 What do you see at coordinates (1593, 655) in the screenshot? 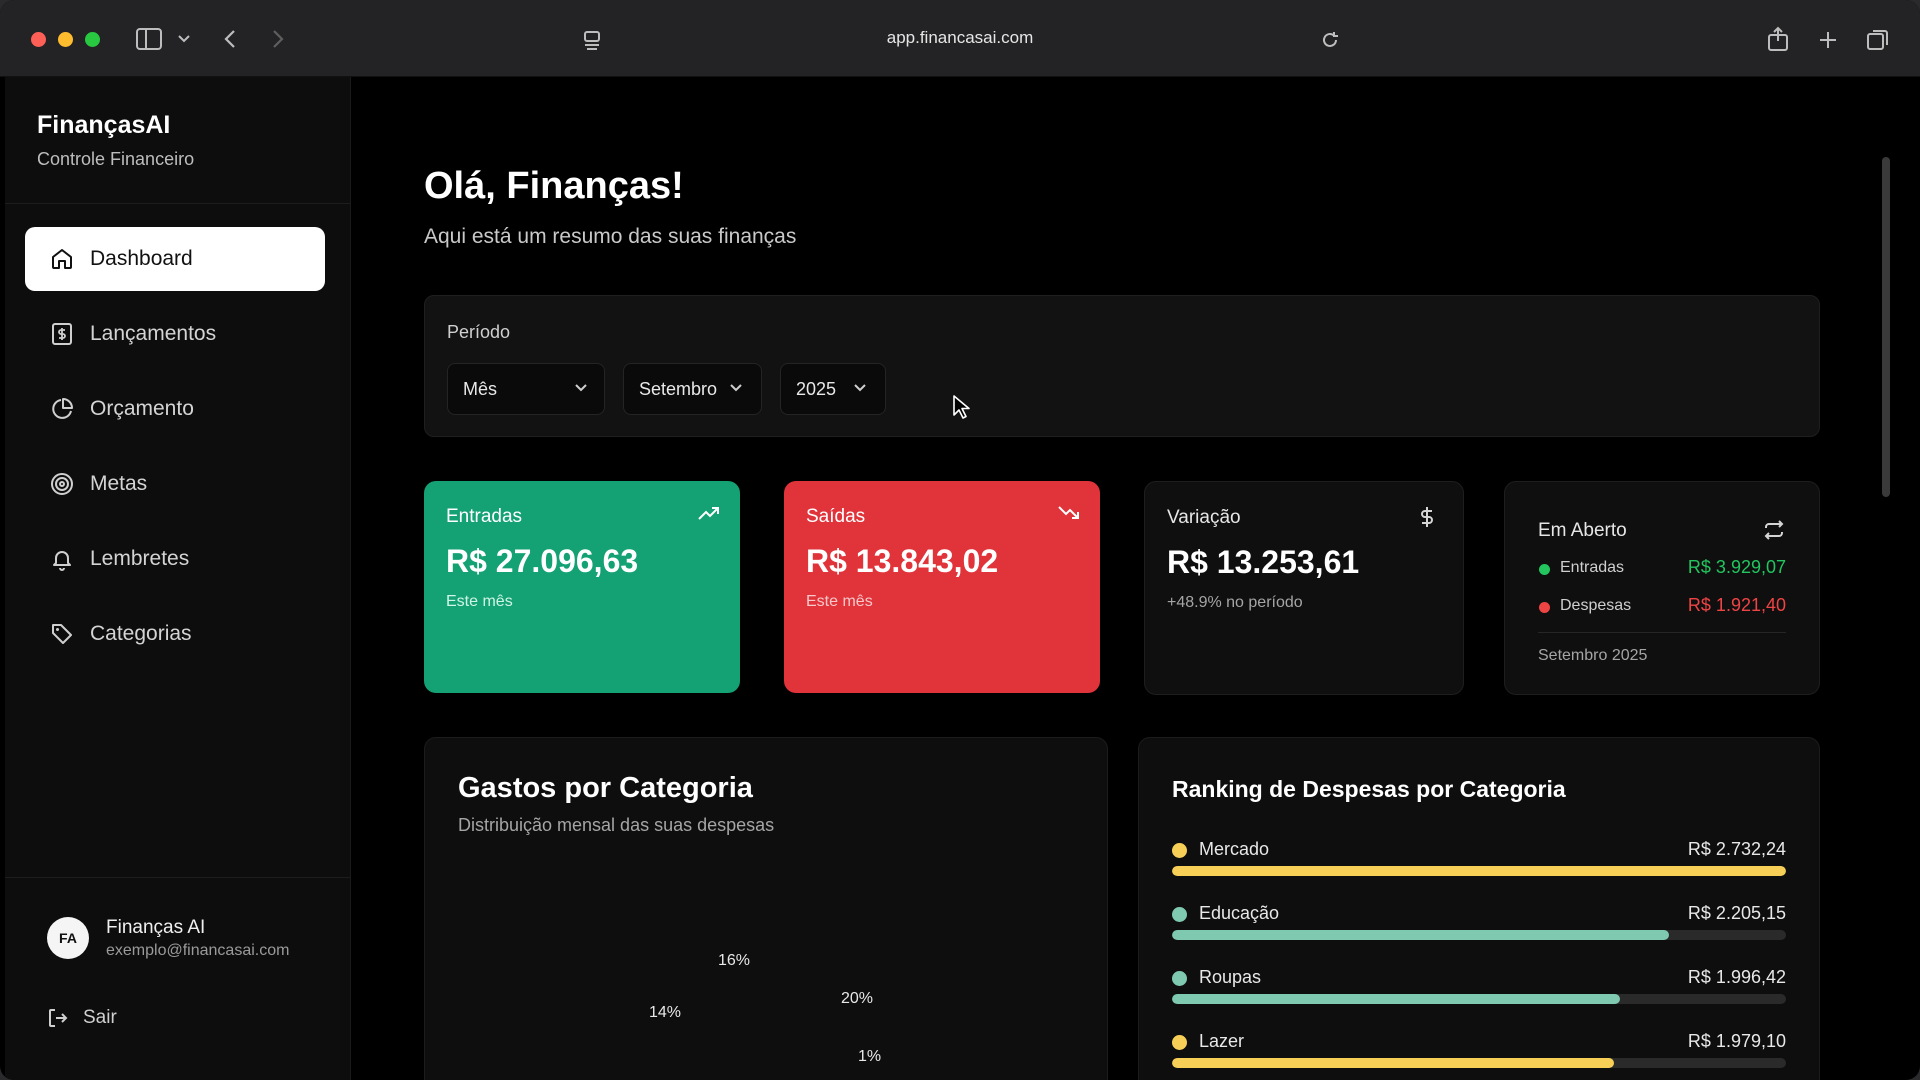
I see `open-period: Setembro 2025` at bounding box center [1593, 655].